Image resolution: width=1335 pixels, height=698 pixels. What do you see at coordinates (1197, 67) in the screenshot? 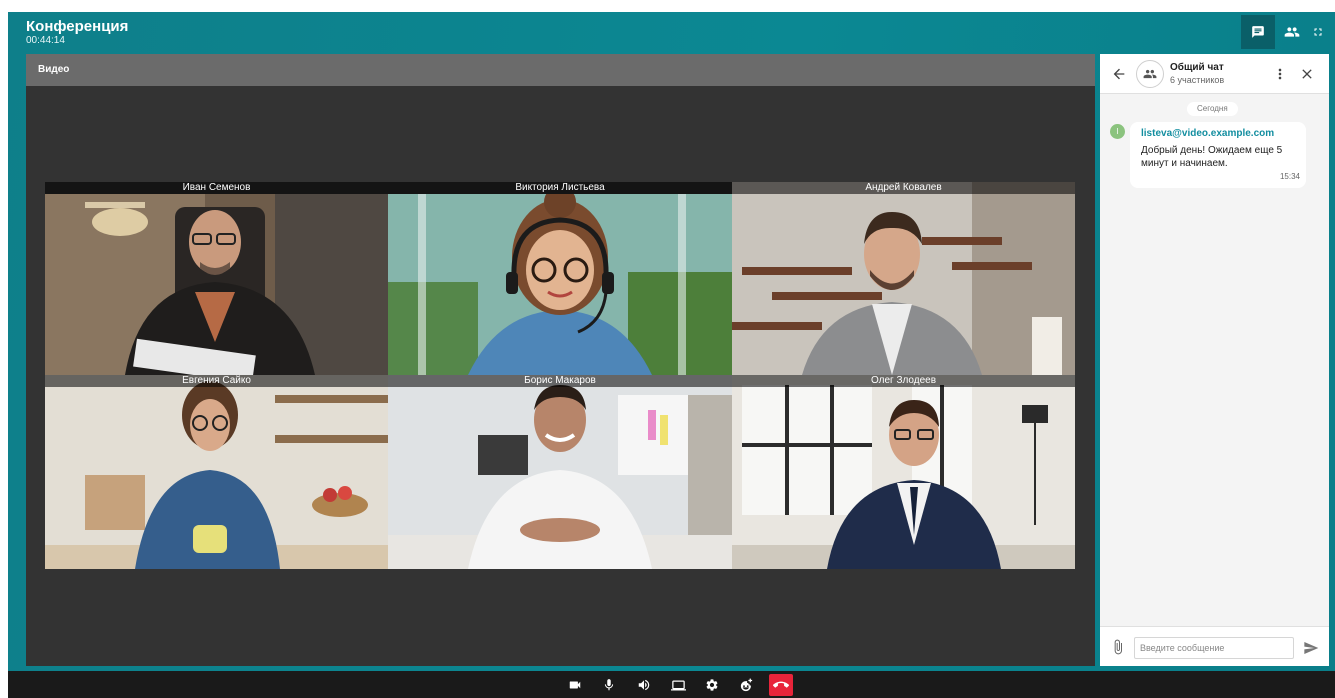
I see `chat-name: Общий чат` at bounding box center [1197, 67].